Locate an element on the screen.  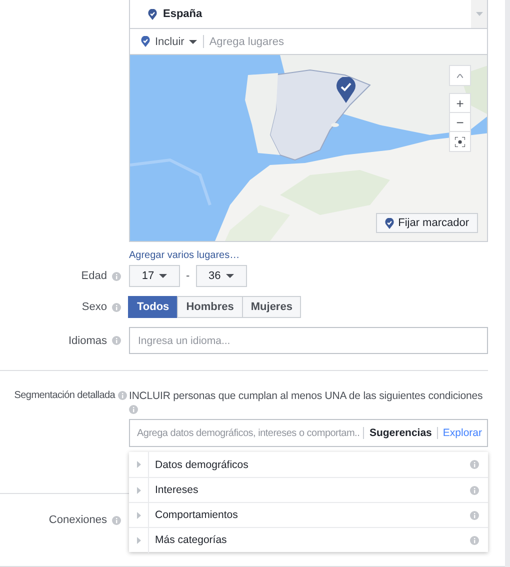
gender-option: Todos is located at coordinates (153, 307).